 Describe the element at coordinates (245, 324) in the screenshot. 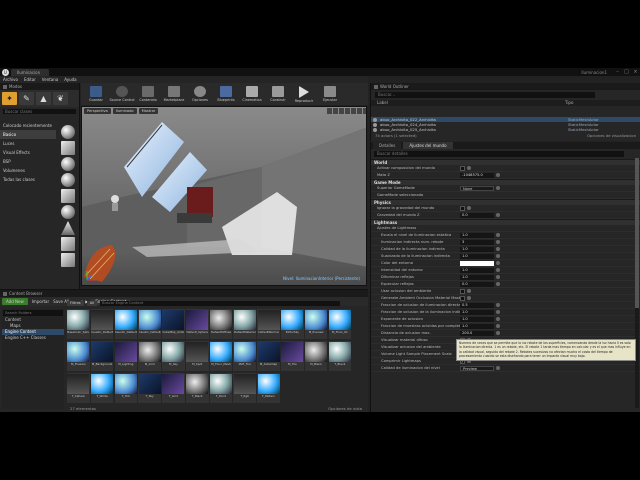

I see `asset-tile: DefaultMaterial` at that location.